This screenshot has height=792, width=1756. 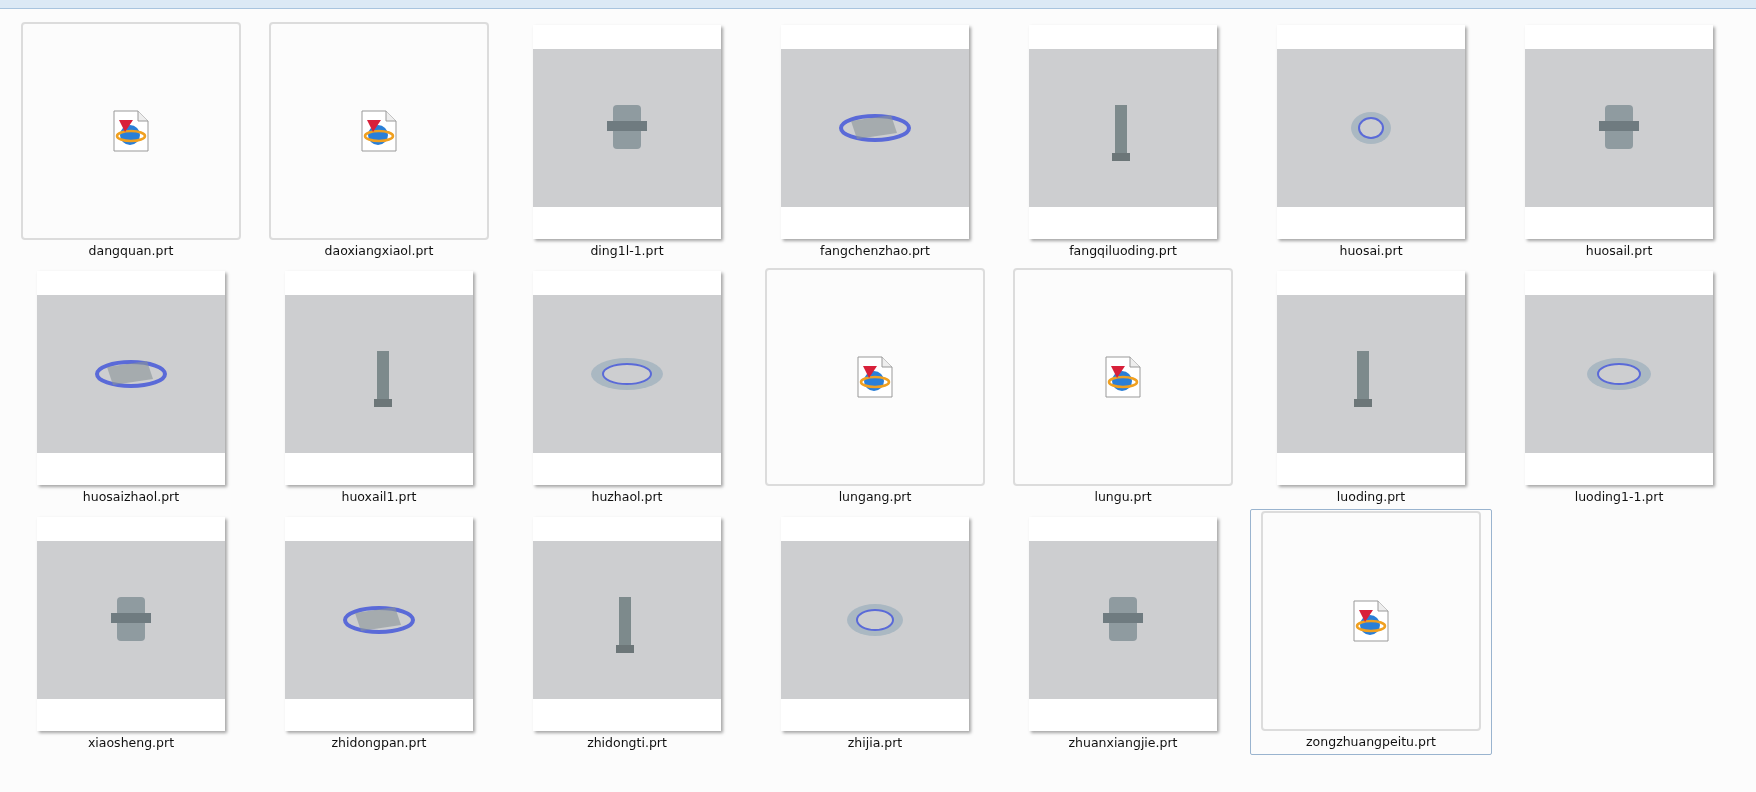 I want to click on file-name: zhuanxiangjie.prt, so click(x=1123, y=743).